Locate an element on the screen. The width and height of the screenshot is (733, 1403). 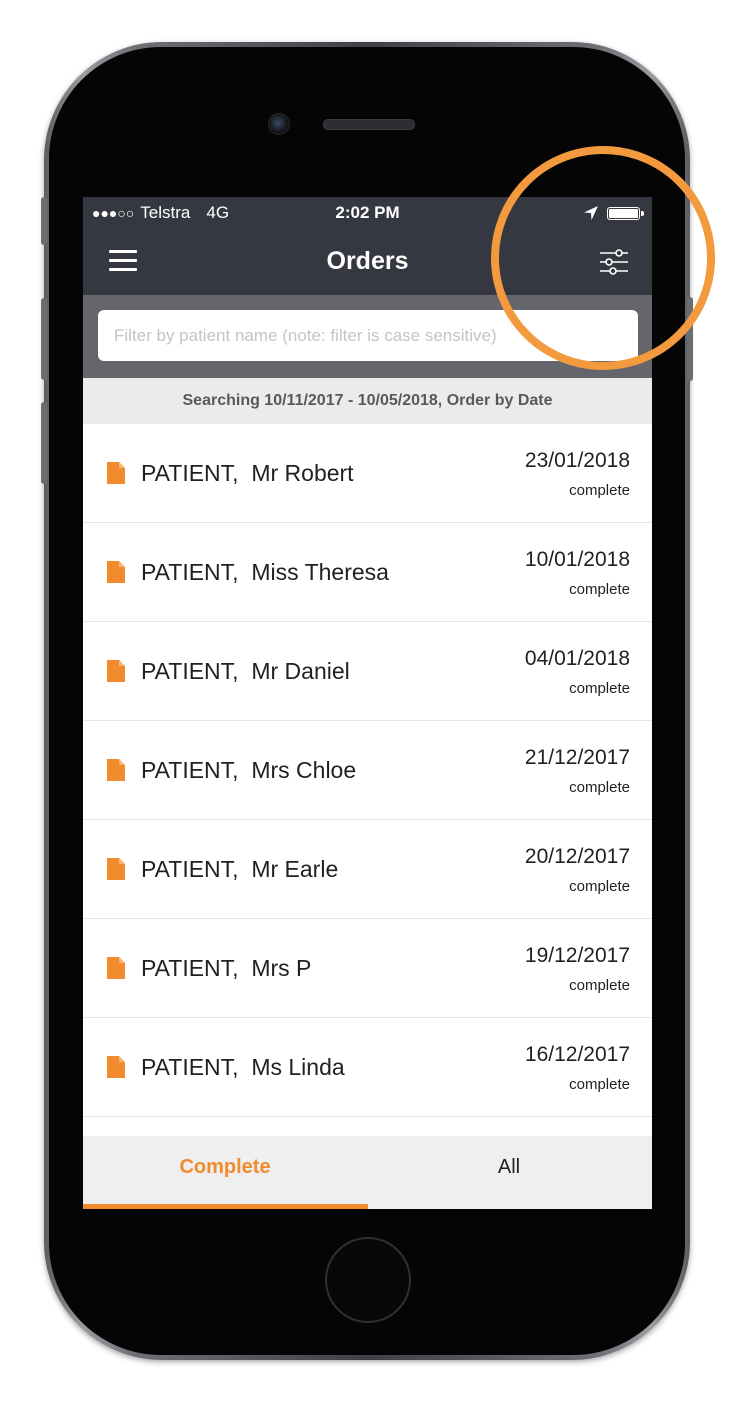
order-date: 23/01/2018 is located at coordinates (577, 460).